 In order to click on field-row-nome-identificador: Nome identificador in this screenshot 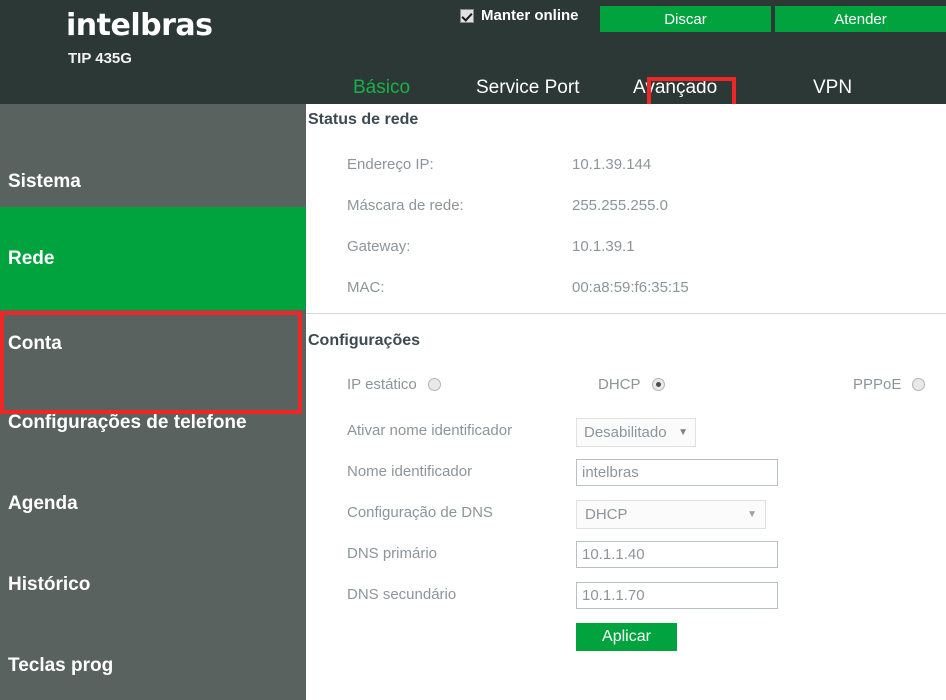, I will do `click(626, 473)`.